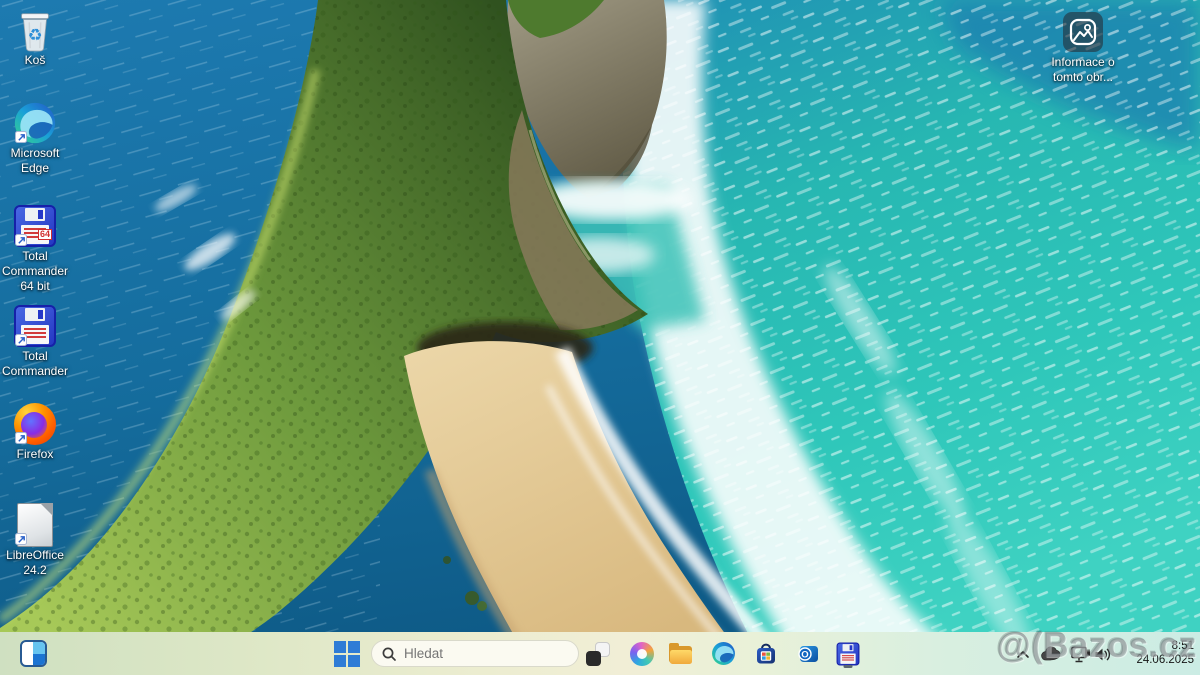  What do you see at coordinates (35, 454) in the screenshot?
I see `desktop-icon-label: Firefox` at bounding box center [35, 454].